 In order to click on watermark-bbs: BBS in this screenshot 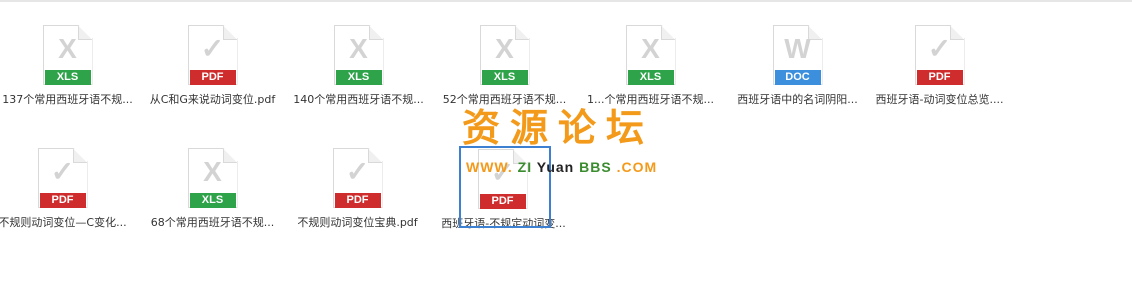, I will do `click(595, 167)`.